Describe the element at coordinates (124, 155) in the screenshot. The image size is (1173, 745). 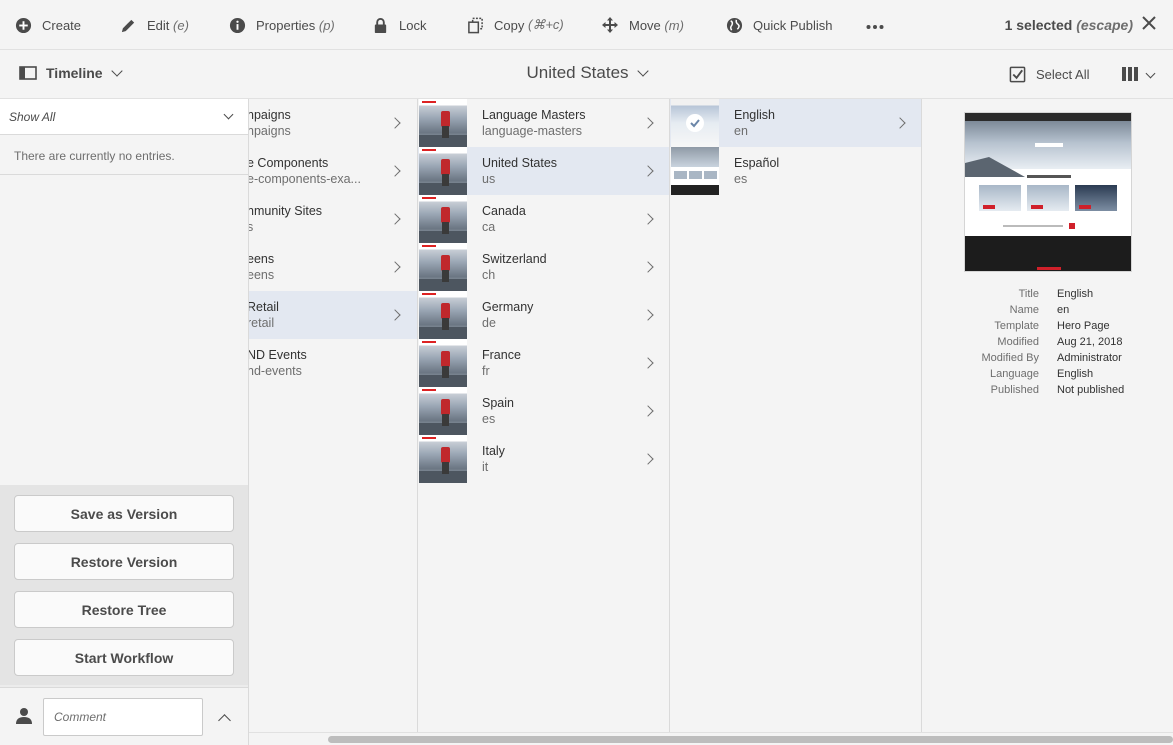
I see `empty-timeline-message: There are currently no entries.` at that location.